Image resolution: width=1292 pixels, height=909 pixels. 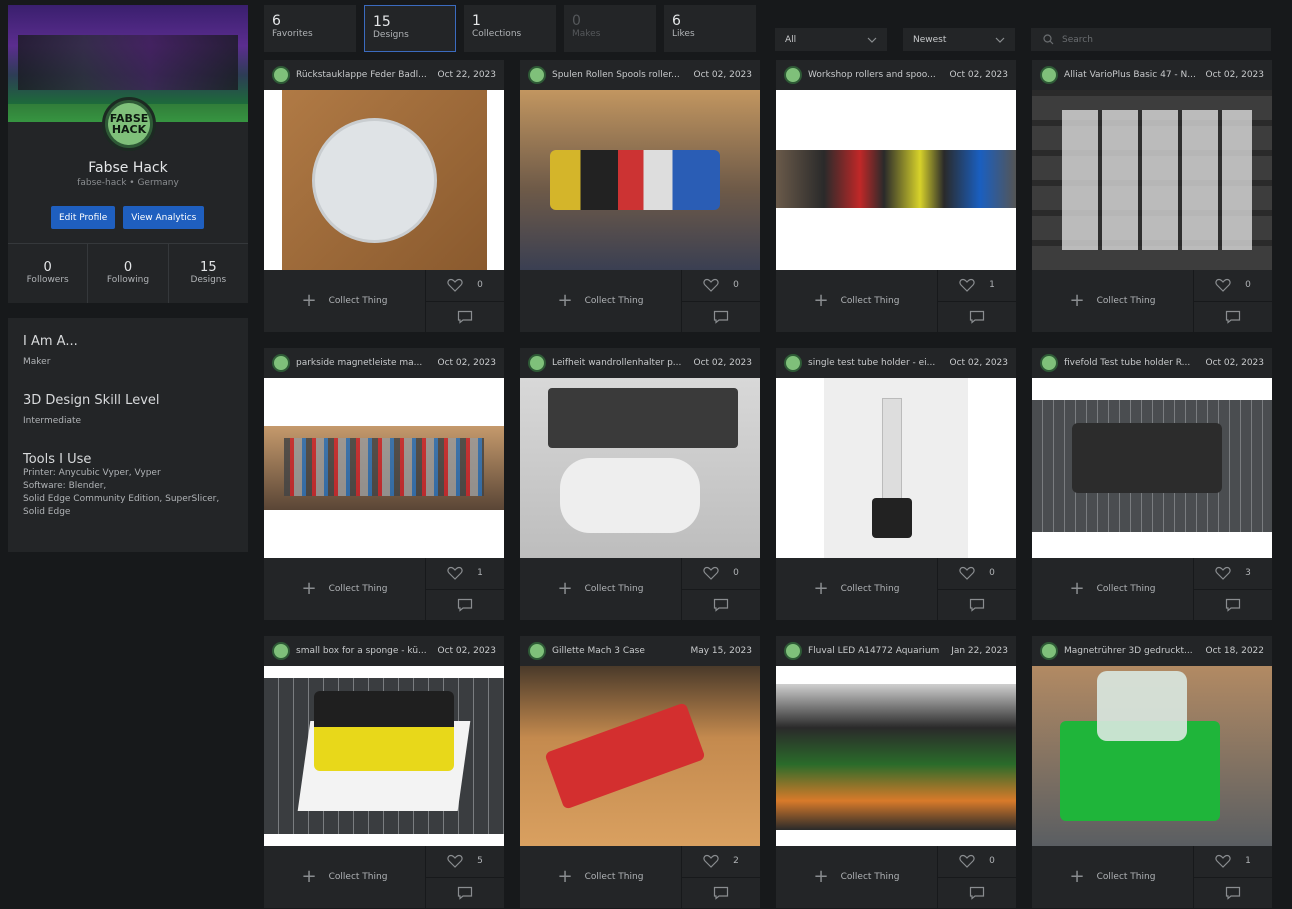 What do you see at coordinates (465, 862) in the screenshot?
I see `like-button: 5` at bounding box center [465, 862].